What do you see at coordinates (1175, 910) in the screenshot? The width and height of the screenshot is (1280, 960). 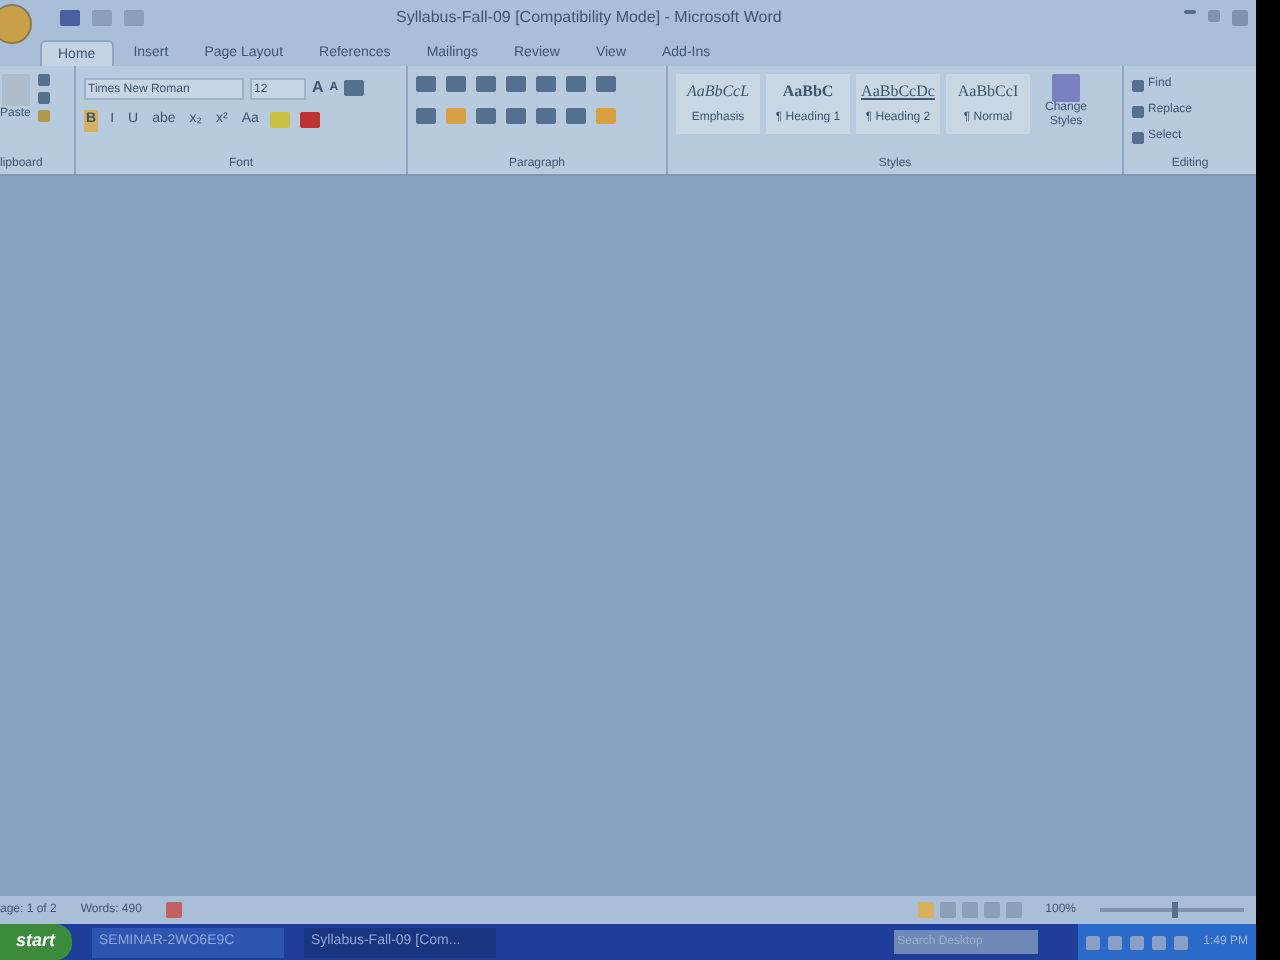 I see `zoom-thumb` at bounding box center [1175, 910].